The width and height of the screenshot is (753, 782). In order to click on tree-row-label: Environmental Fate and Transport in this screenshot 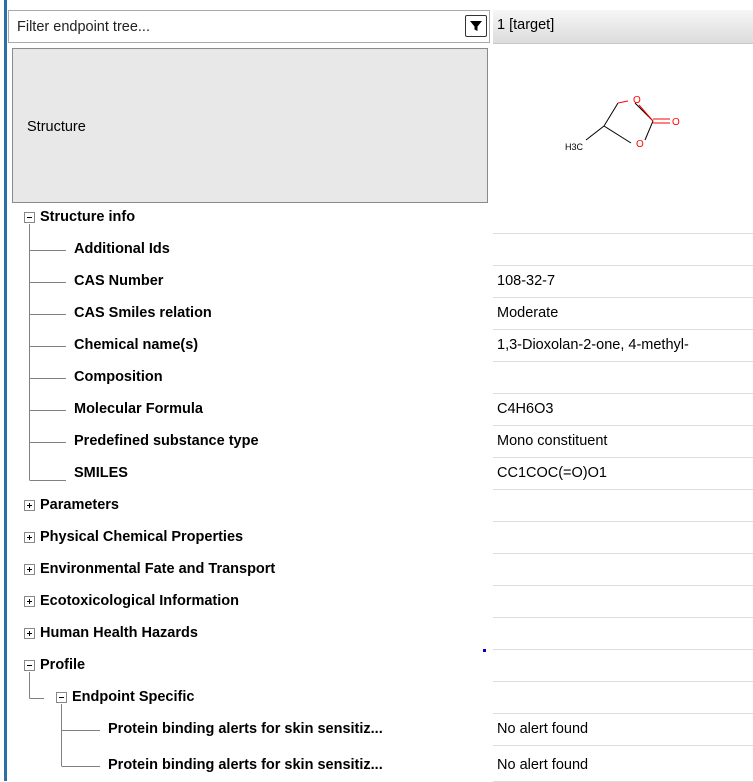, I will do `click(158, 569)`.